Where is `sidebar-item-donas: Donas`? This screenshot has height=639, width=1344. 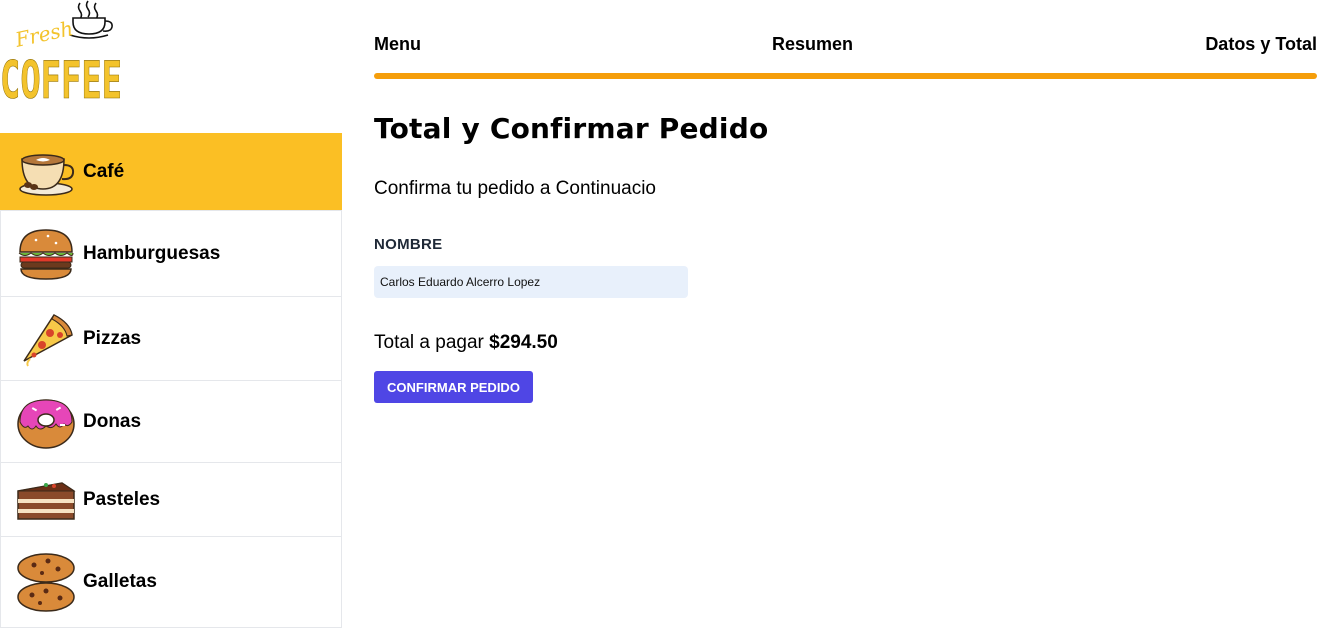 sidebar-item-donas: Donas is located at coordinates (171, 421).